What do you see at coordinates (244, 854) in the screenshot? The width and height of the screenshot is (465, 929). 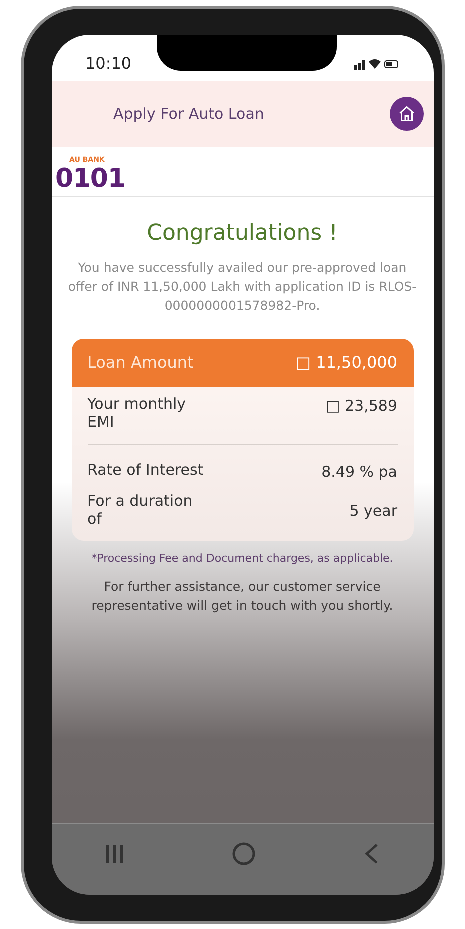 I see `home-circle-icon` at bounding box center [244, 854].